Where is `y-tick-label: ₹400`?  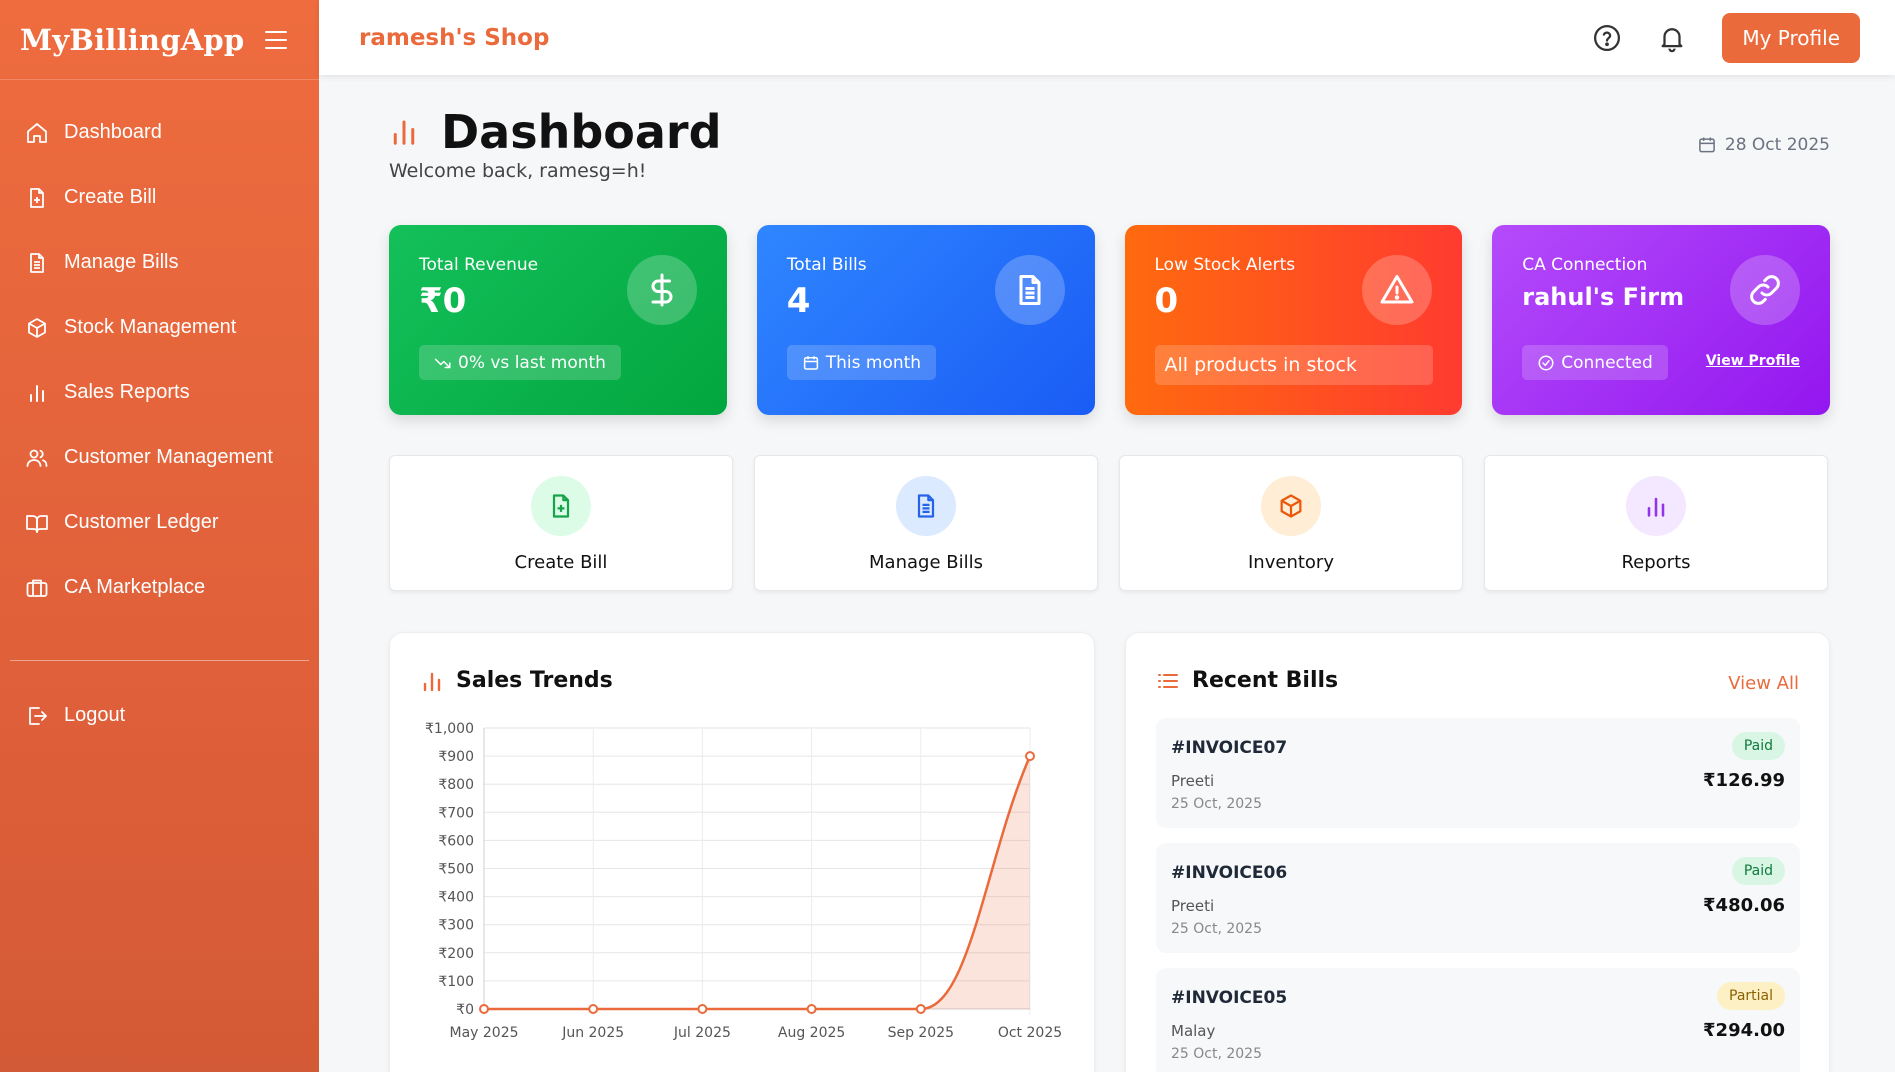
y-tick-label: ₹400 is located at coordinates (456, 898).